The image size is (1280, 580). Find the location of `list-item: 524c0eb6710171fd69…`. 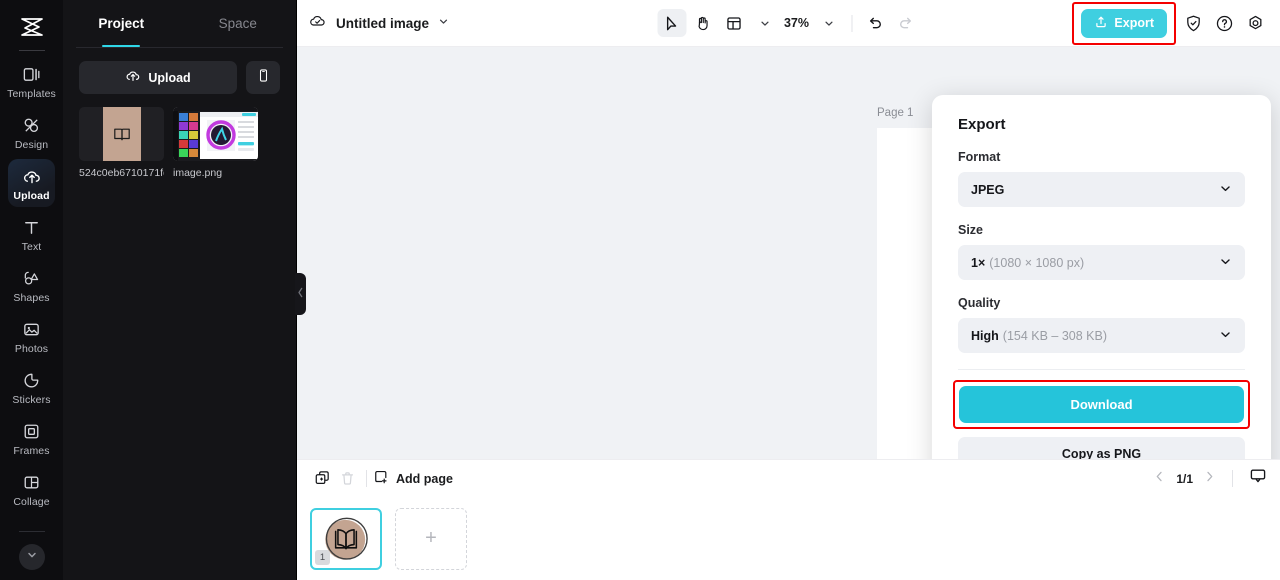

list-item: 524c0eb6710171fd69… is located at coordinates (121, 143).